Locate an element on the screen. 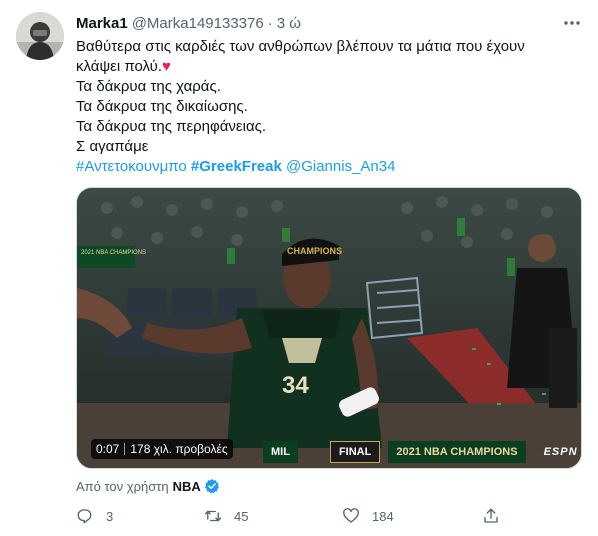  heart-icon is located at coordinates (351, 515).